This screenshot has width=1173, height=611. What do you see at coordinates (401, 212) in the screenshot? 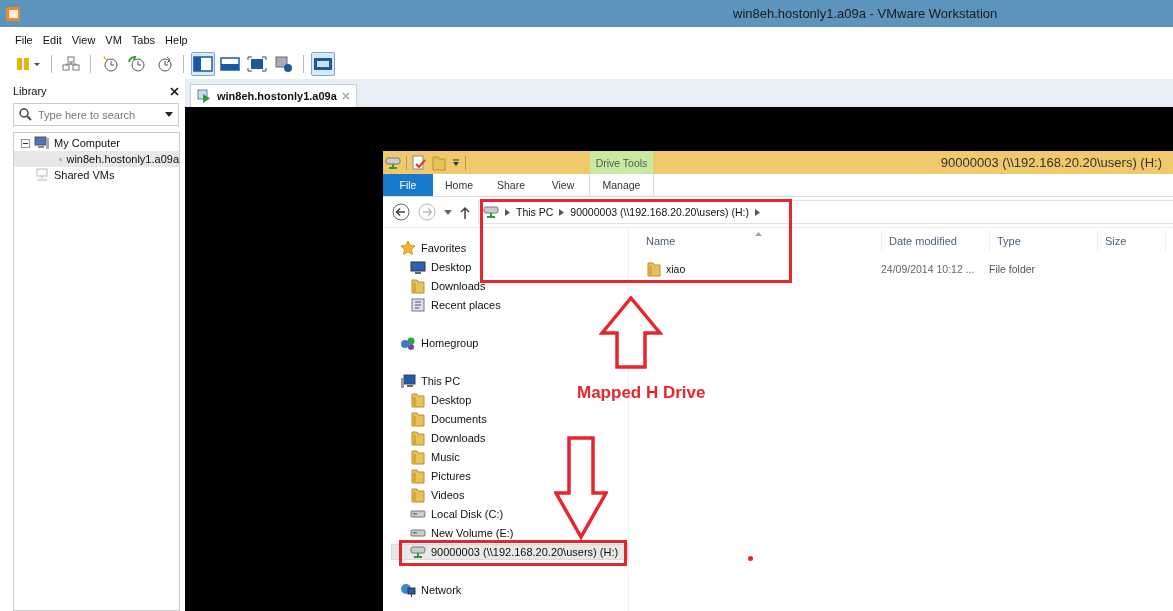
I see `back-button` at bounding box center [401, 212].